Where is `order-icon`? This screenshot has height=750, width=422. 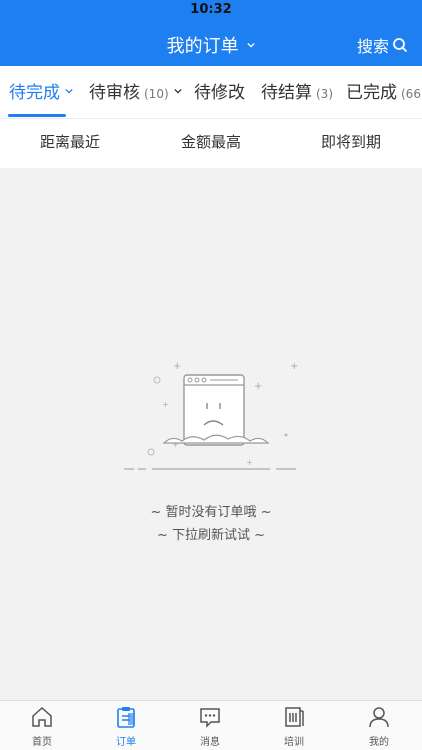 order-icon is located at coordinates (126, 717).